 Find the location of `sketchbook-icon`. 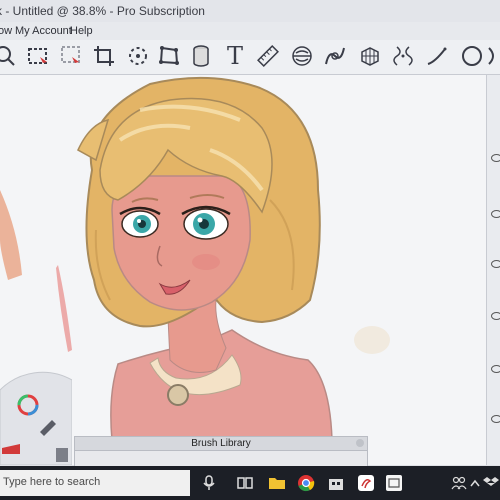

sketchbook-icon is located at coordinates (366, 483).